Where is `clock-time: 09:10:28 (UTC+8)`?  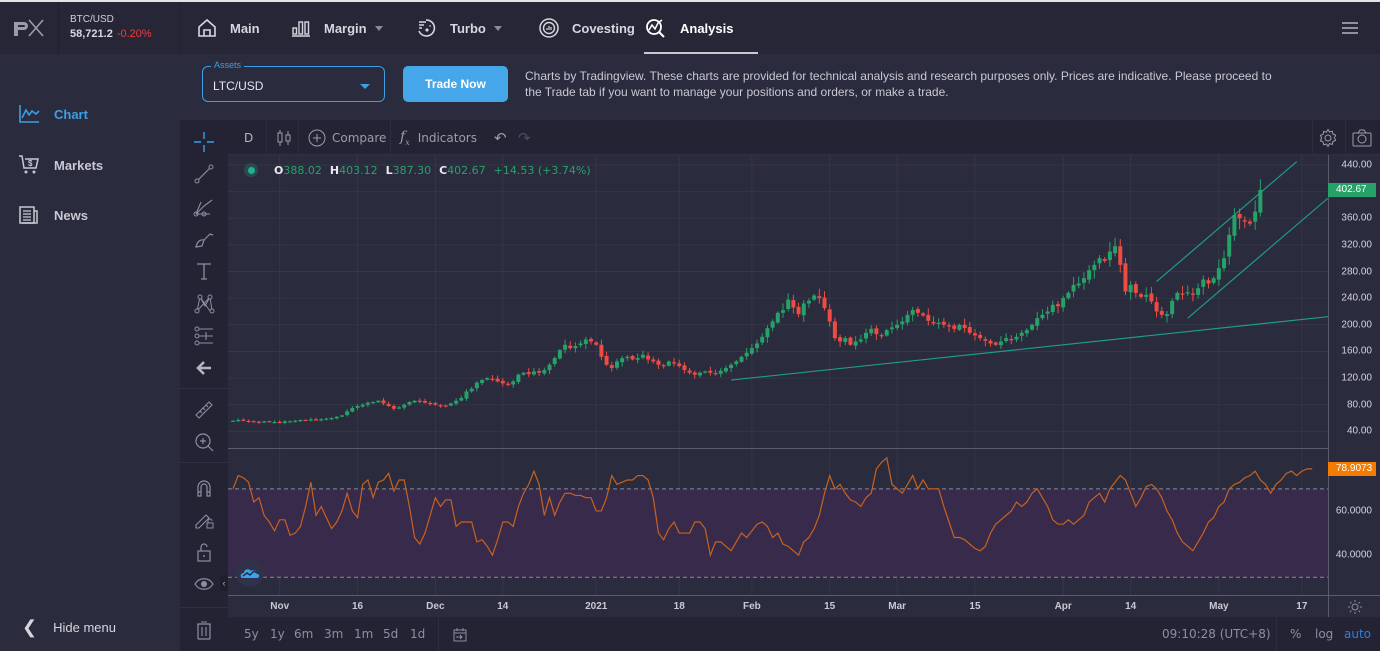 clock-time: 09:10:28 (UTC+8) is located at coordinates (1216, 634).